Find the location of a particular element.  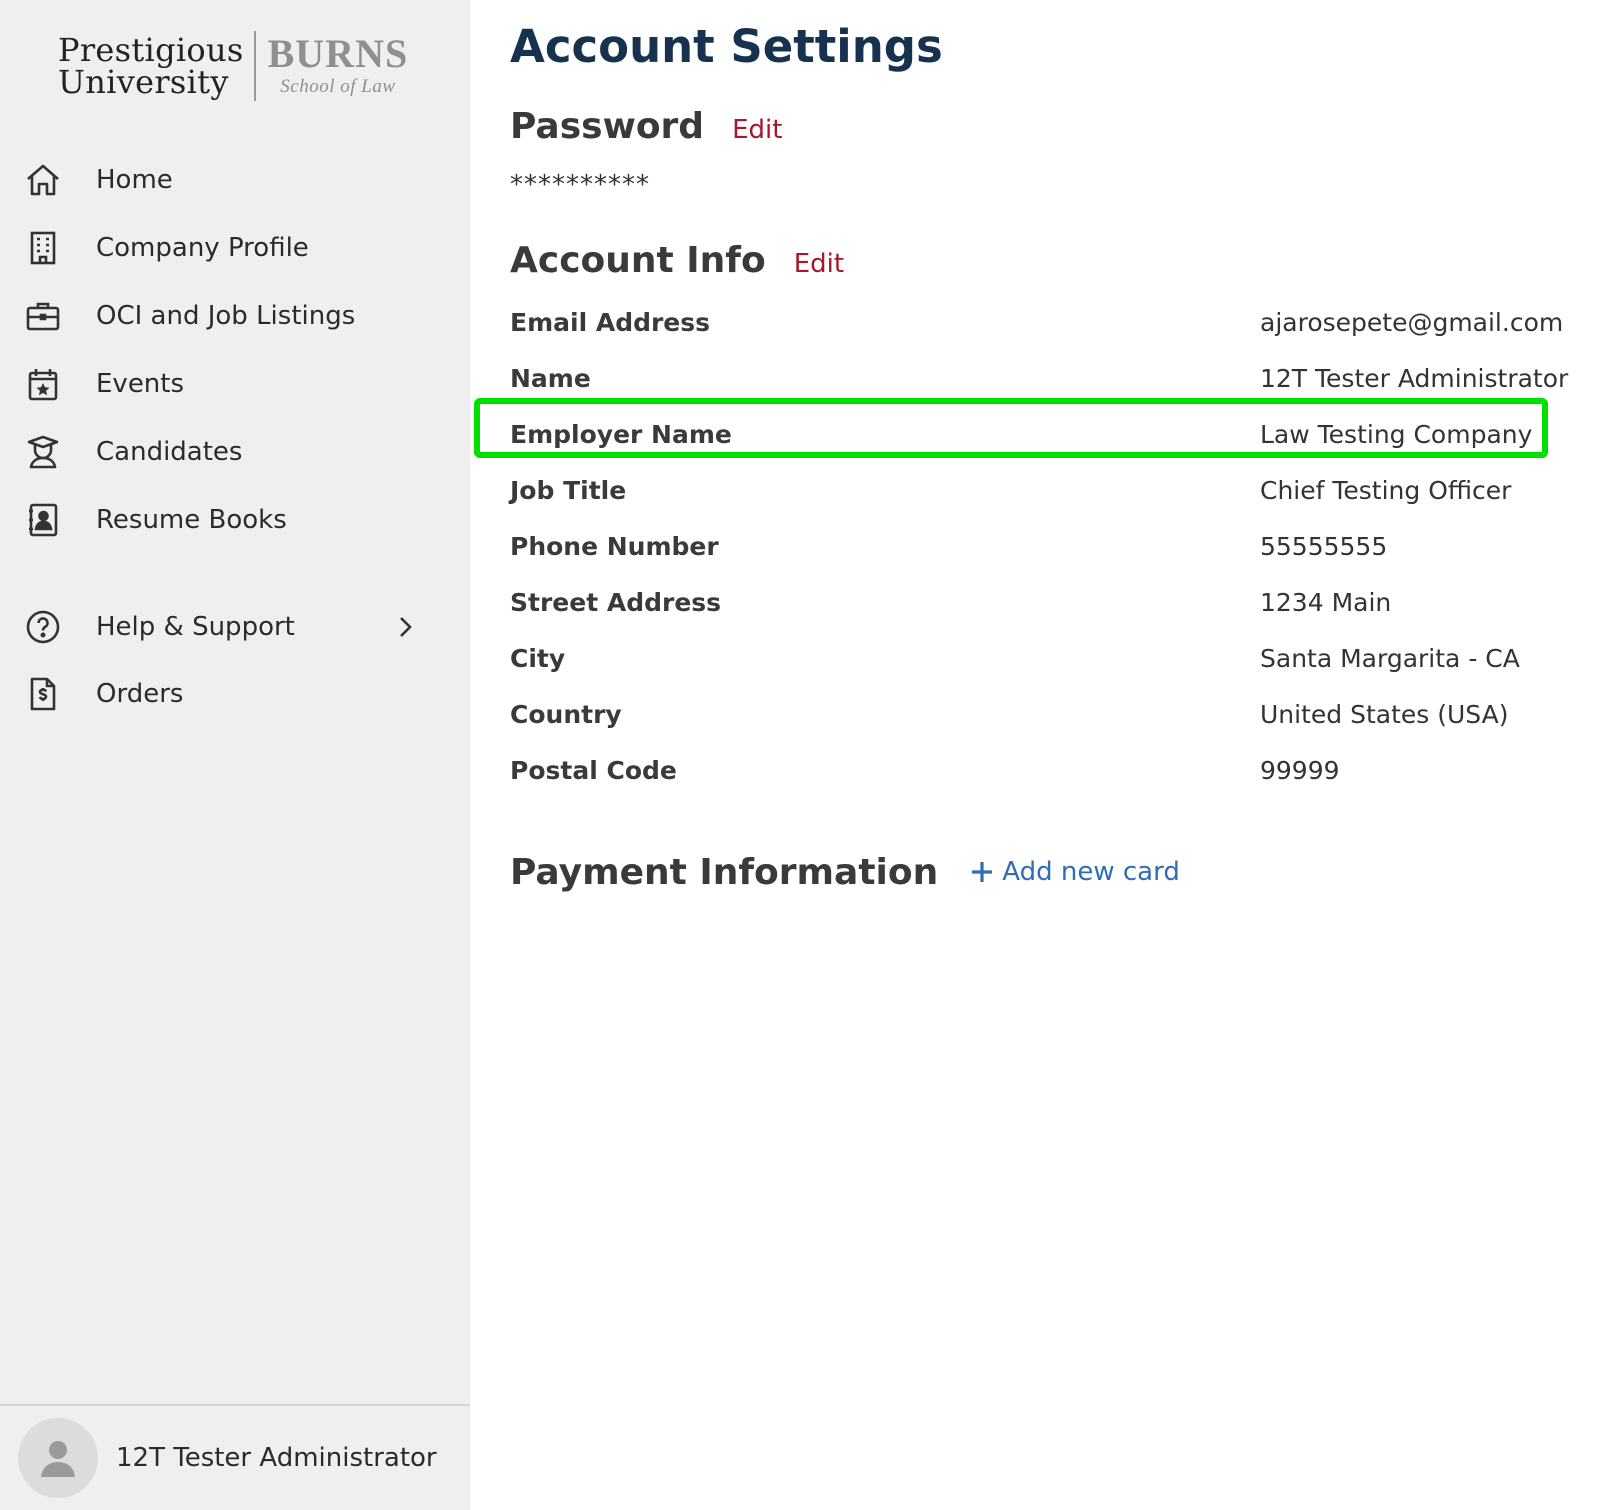

sidebar-item-candidates: Candidates is located at coordinates (229, 452).